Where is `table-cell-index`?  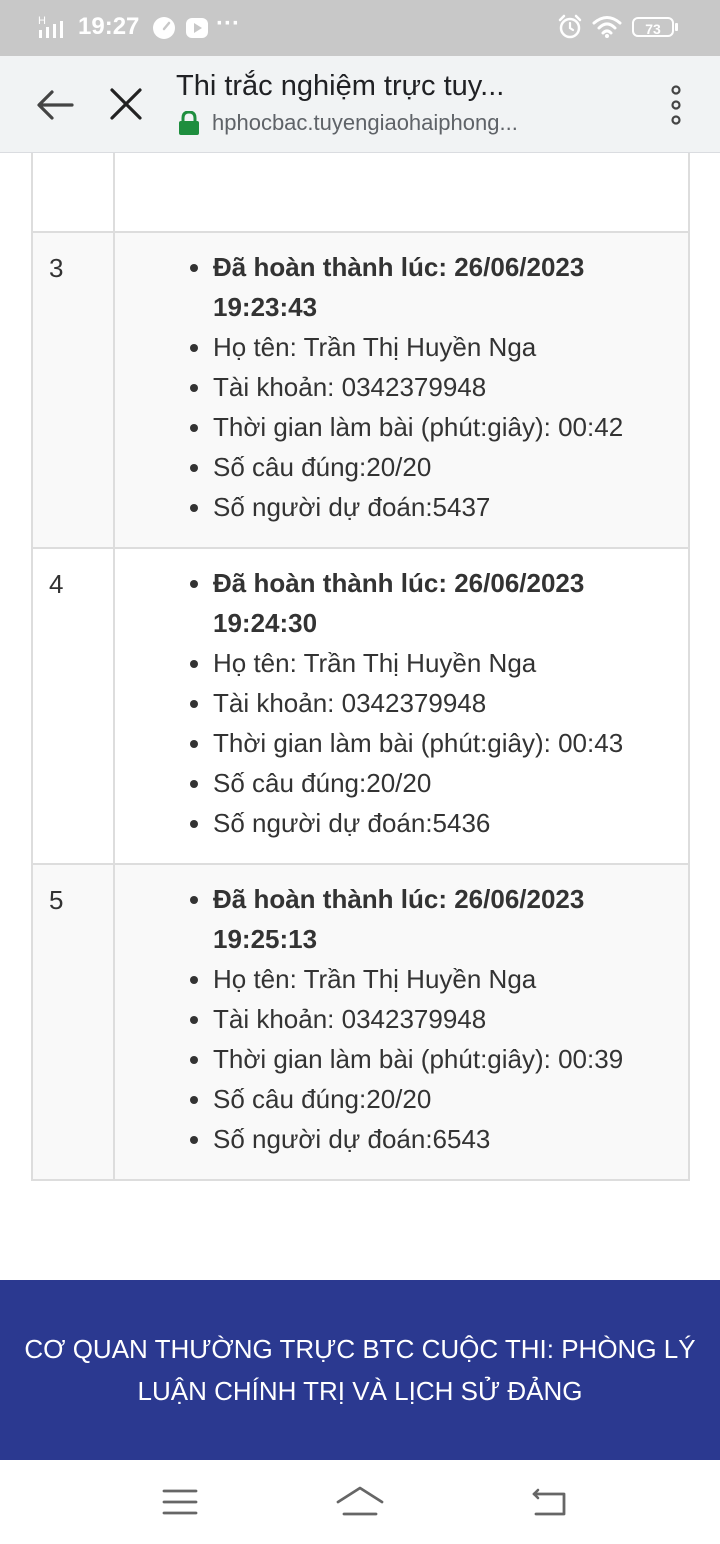
table-cell-index is located at coordinates (73, 193).